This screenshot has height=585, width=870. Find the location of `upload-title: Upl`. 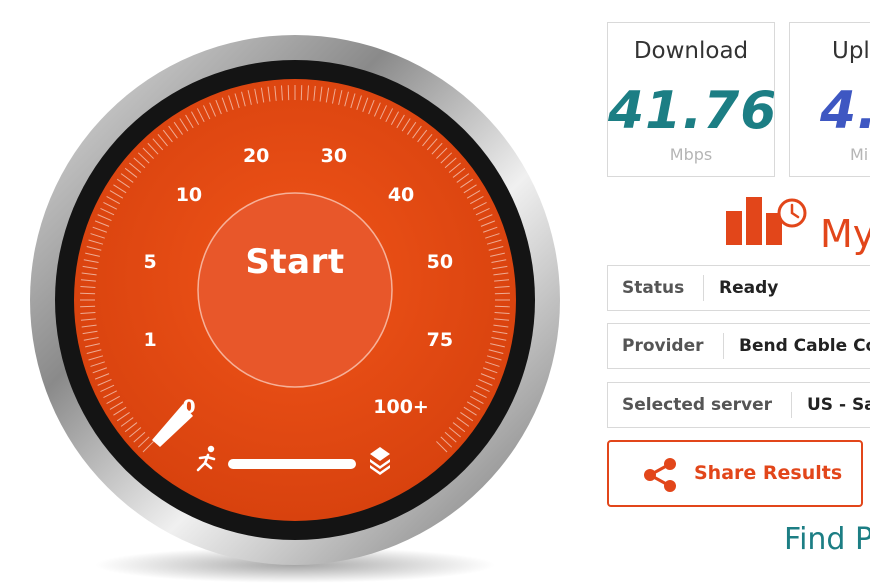

upload-title: Upl is located at coordinates (851, 51).